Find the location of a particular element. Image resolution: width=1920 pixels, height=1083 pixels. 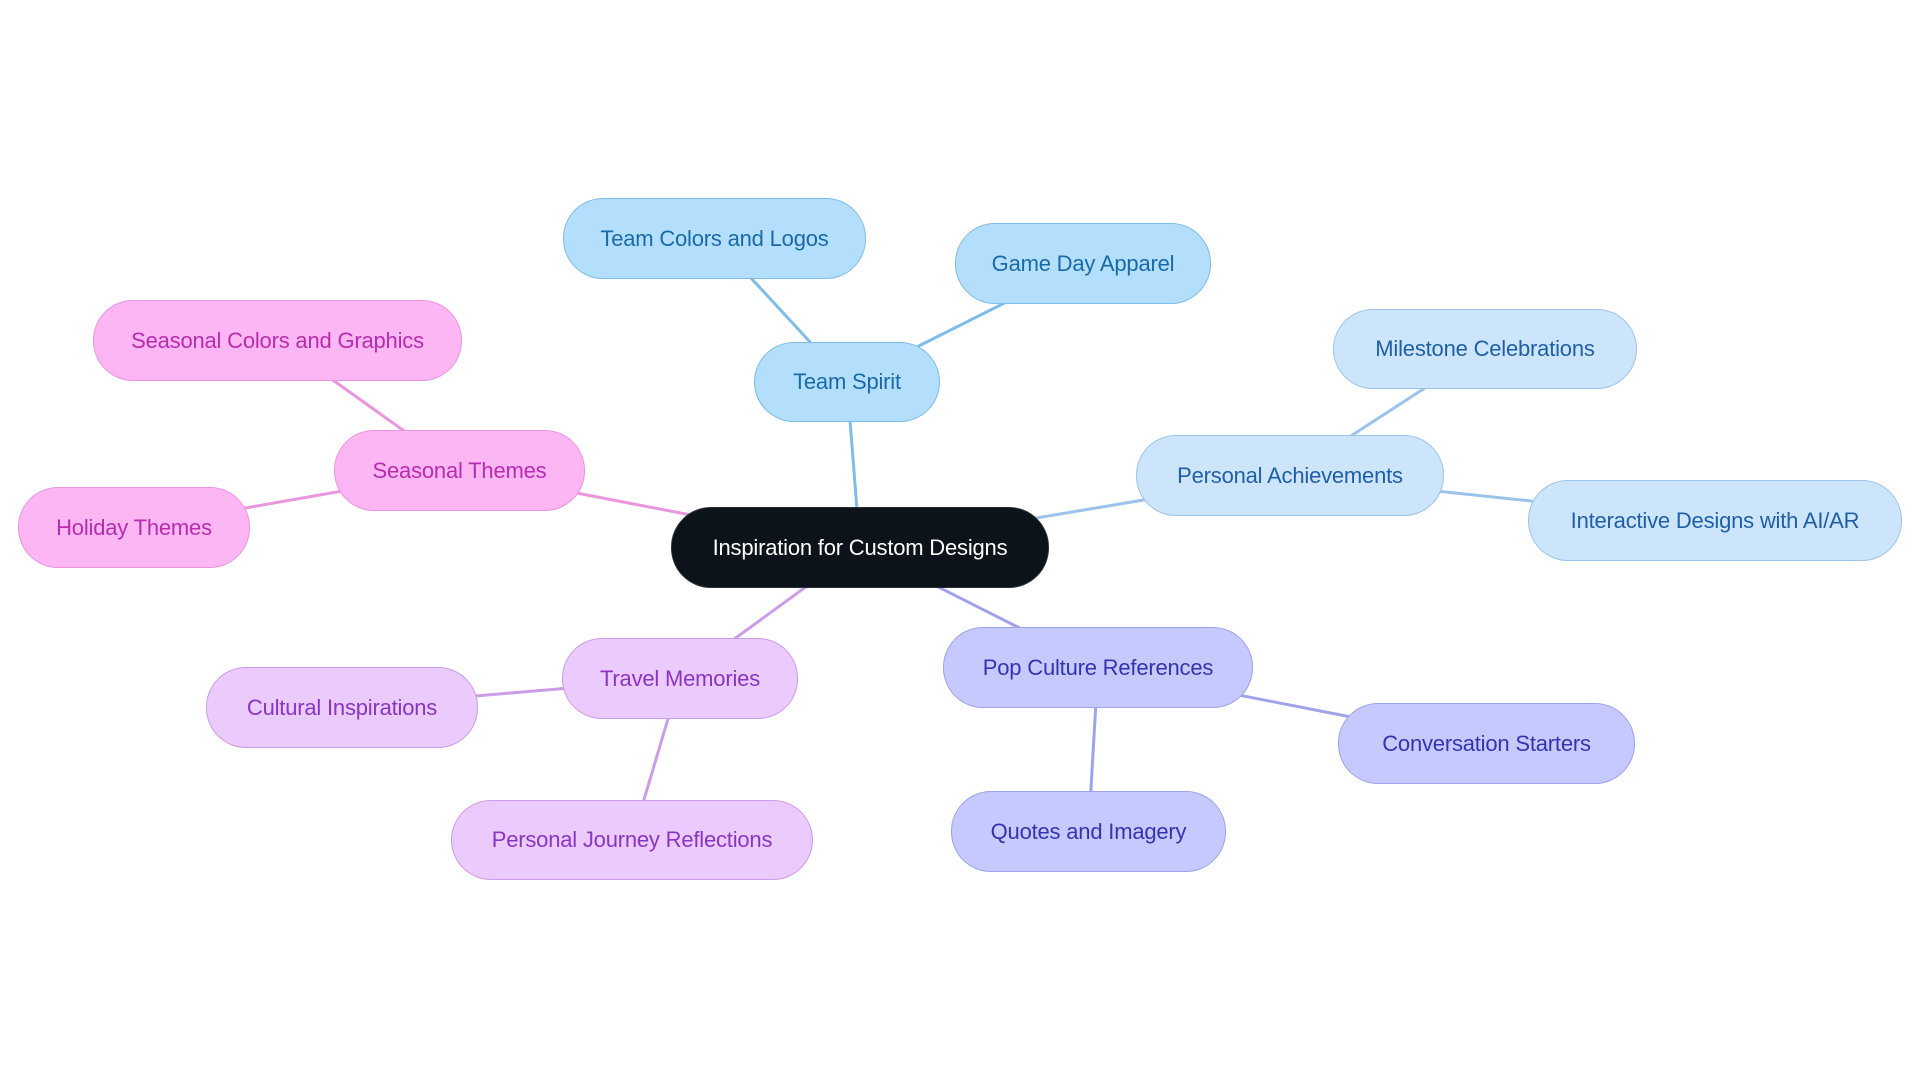

node-interactive-designs: Interactive Designs with AI/AR is located at coordinates (1715, 520).